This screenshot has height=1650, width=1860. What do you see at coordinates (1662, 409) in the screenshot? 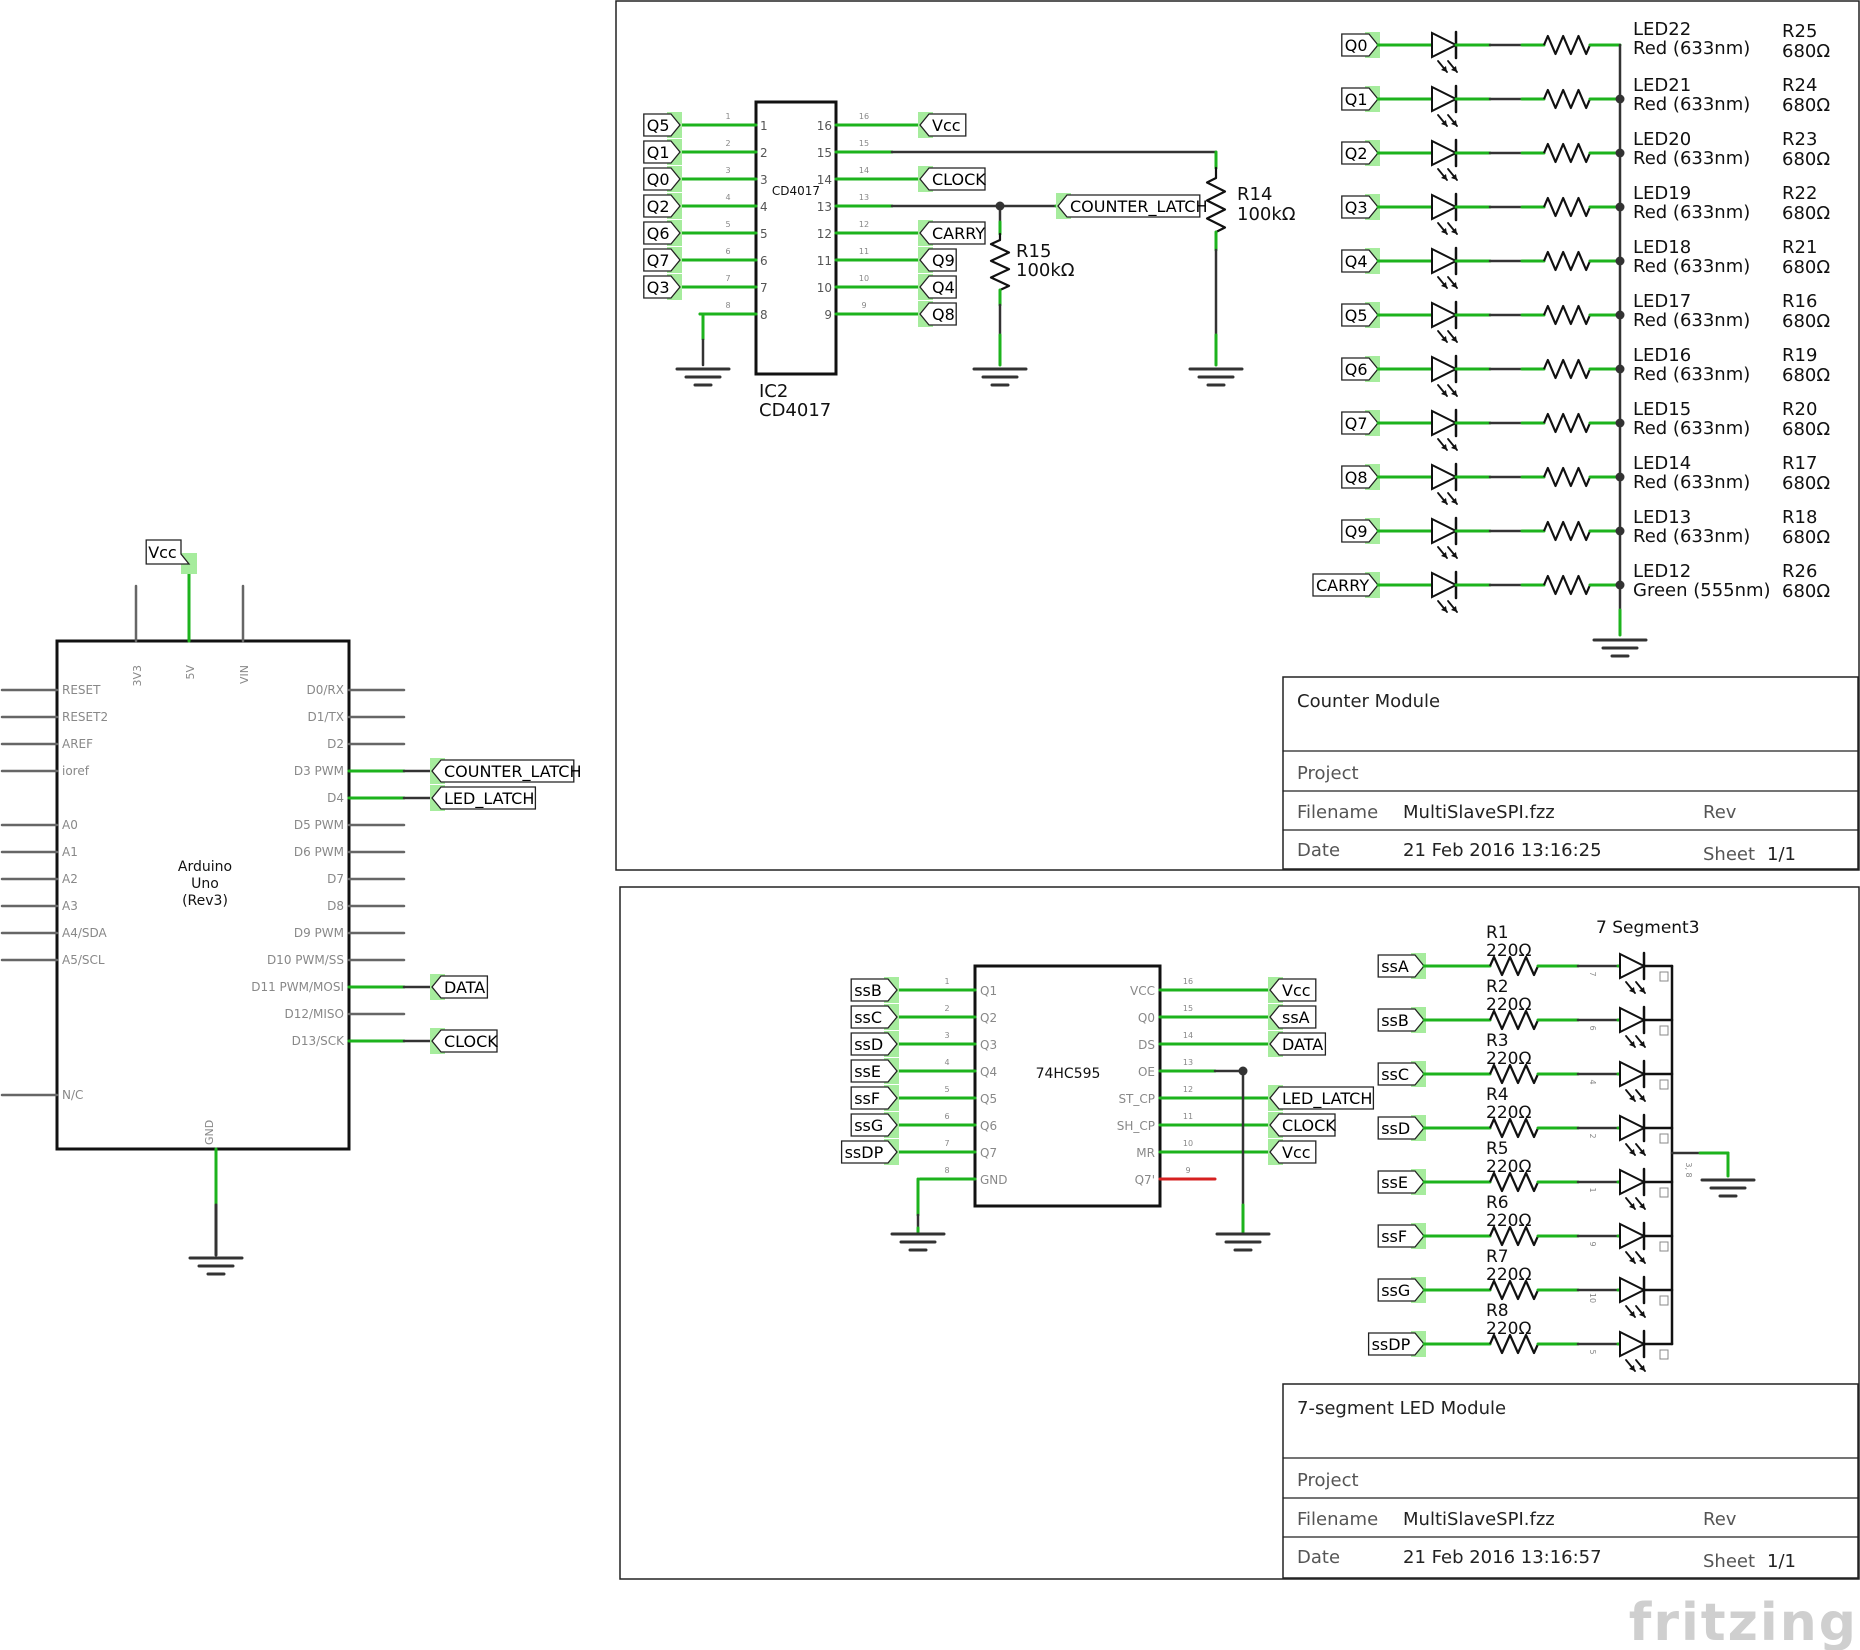
I see `led-name: LED15` at bounding box center [1662, 409].